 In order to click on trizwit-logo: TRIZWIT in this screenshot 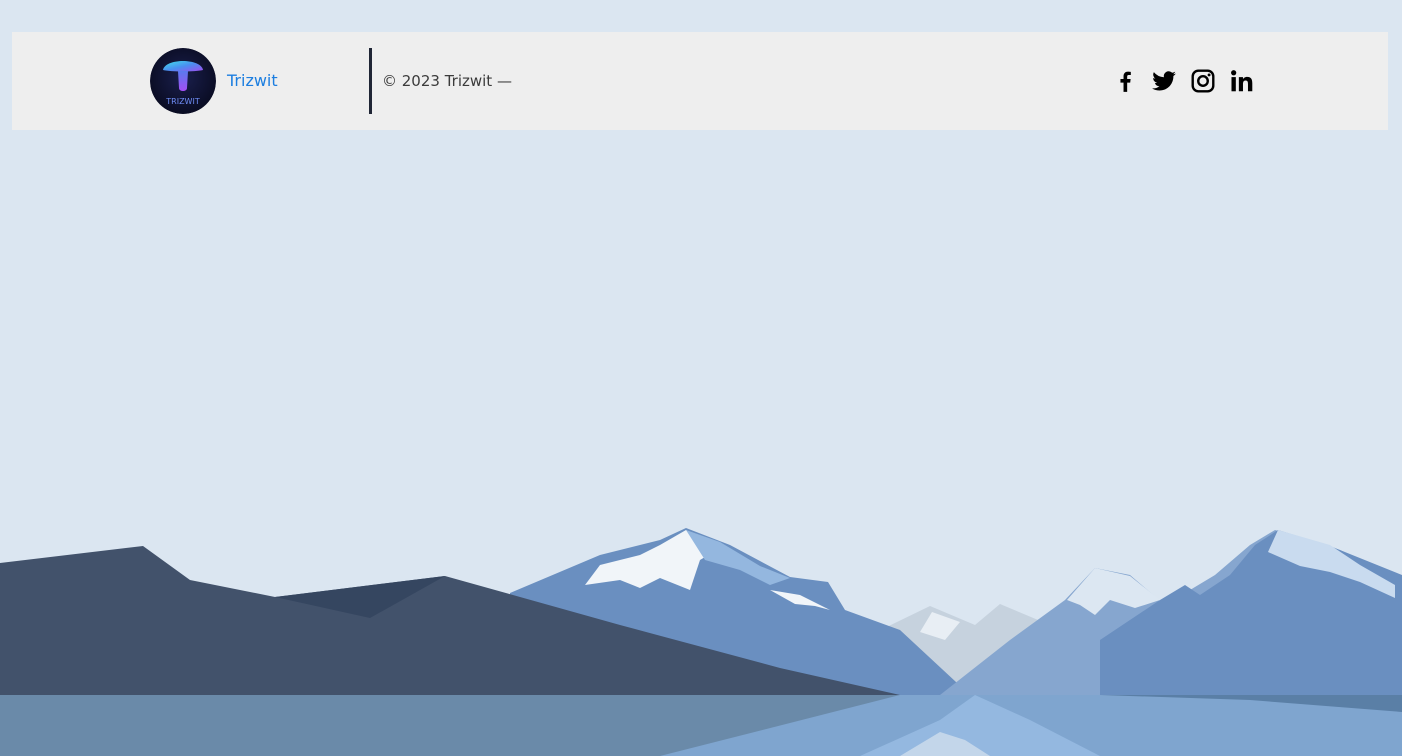, I will do `click(183, 81)`.